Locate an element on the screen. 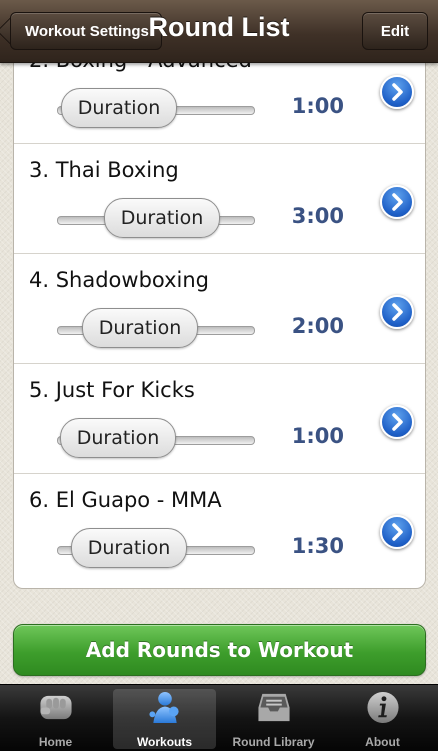 The image size is (438, 751). round-title: 5. Just For Kicks is located at coordinates (112, 390).